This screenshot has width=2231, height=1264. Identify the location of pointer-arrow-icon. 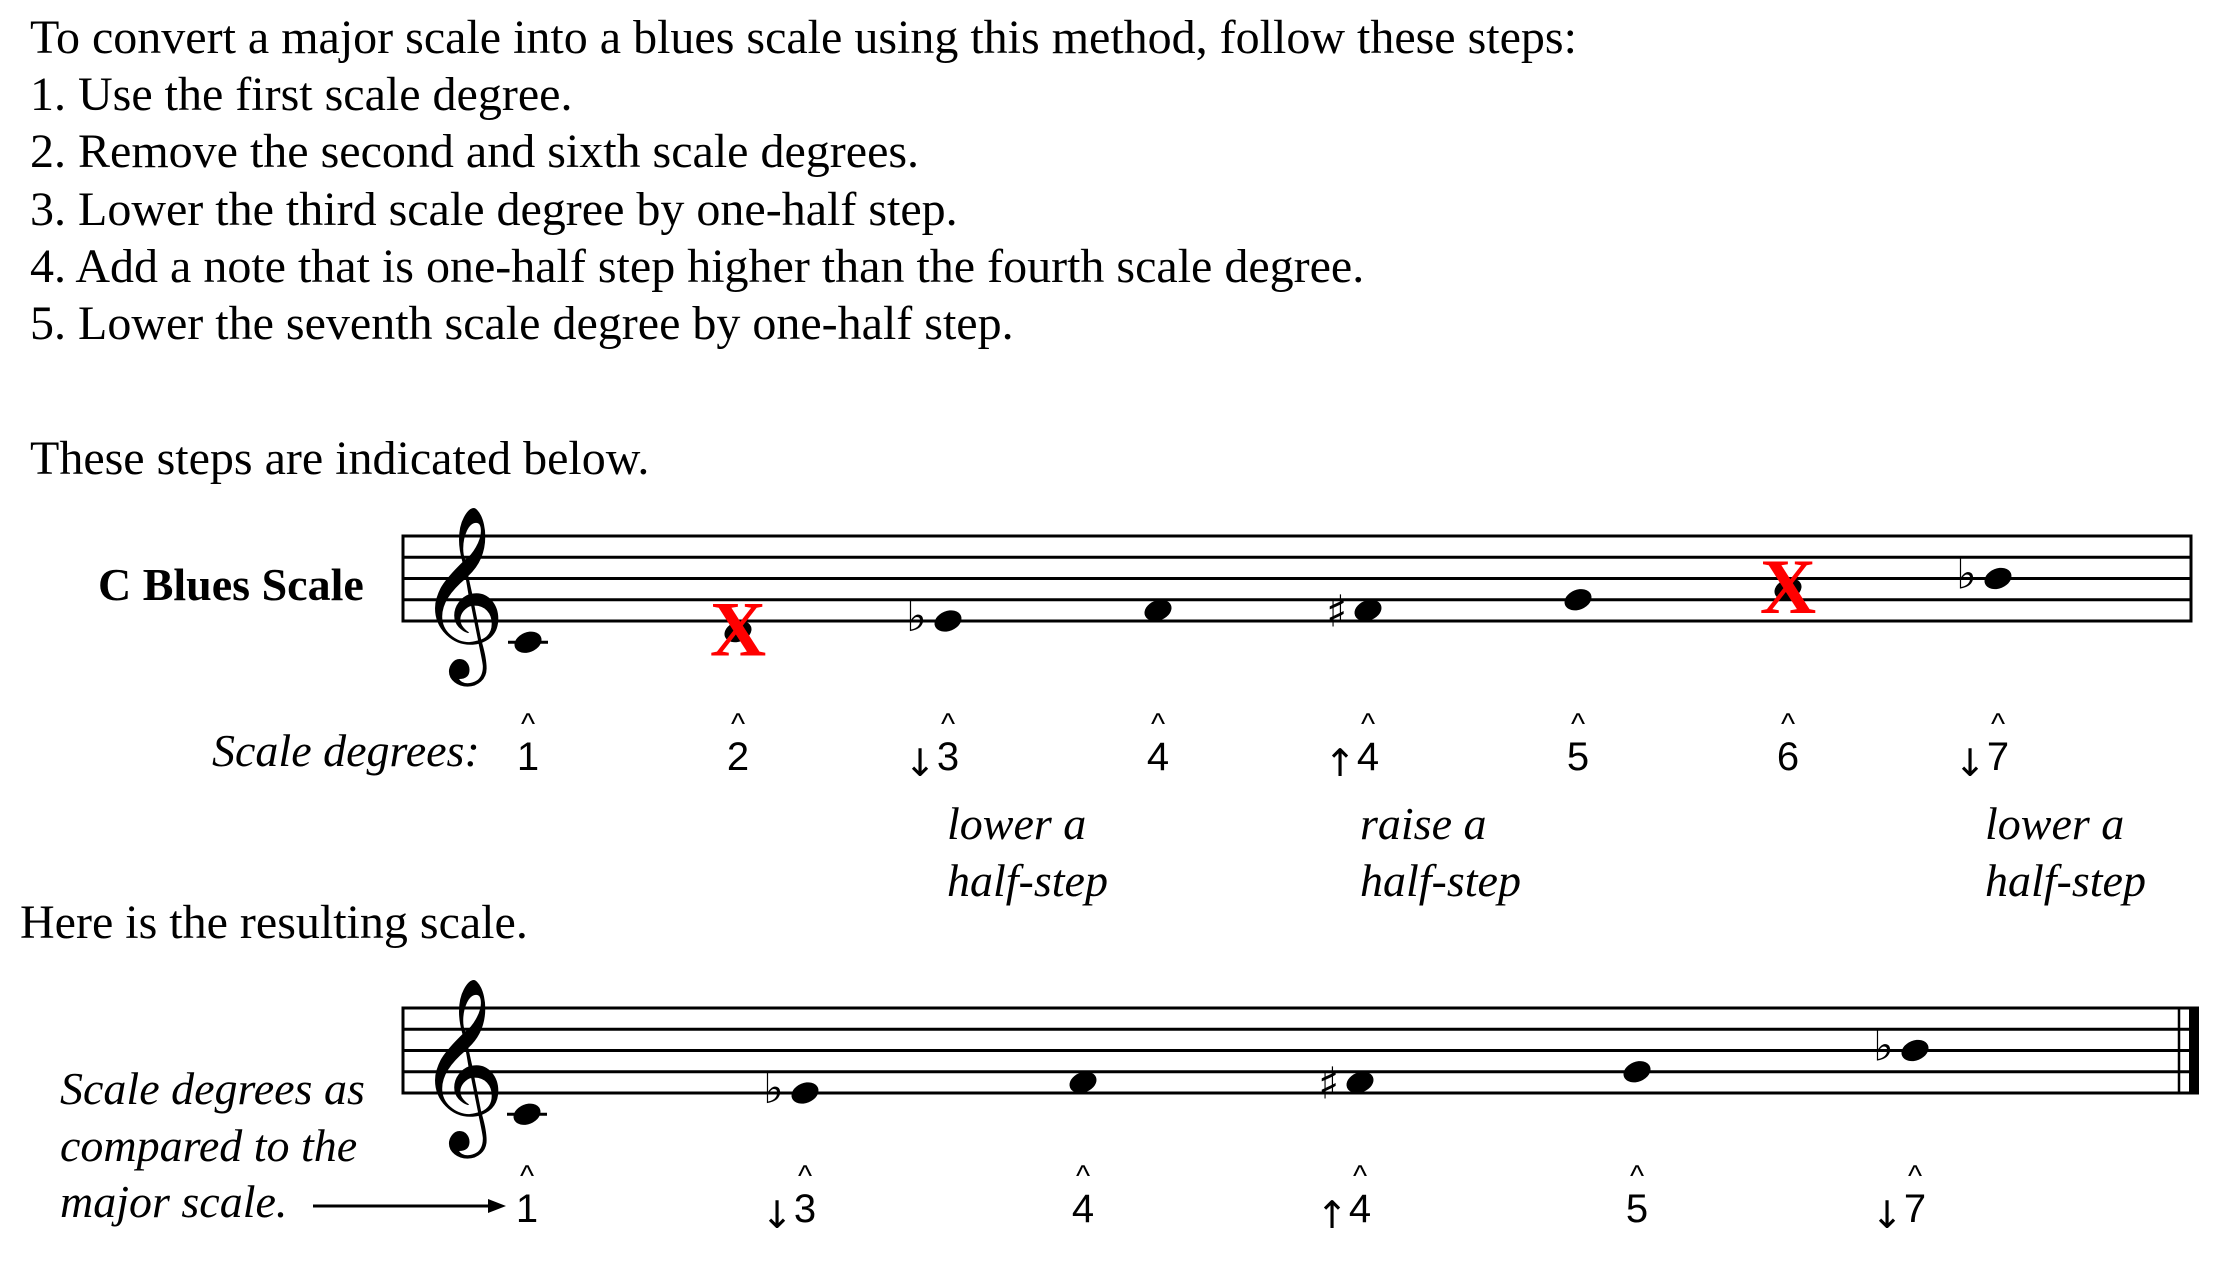
(409, 1206).